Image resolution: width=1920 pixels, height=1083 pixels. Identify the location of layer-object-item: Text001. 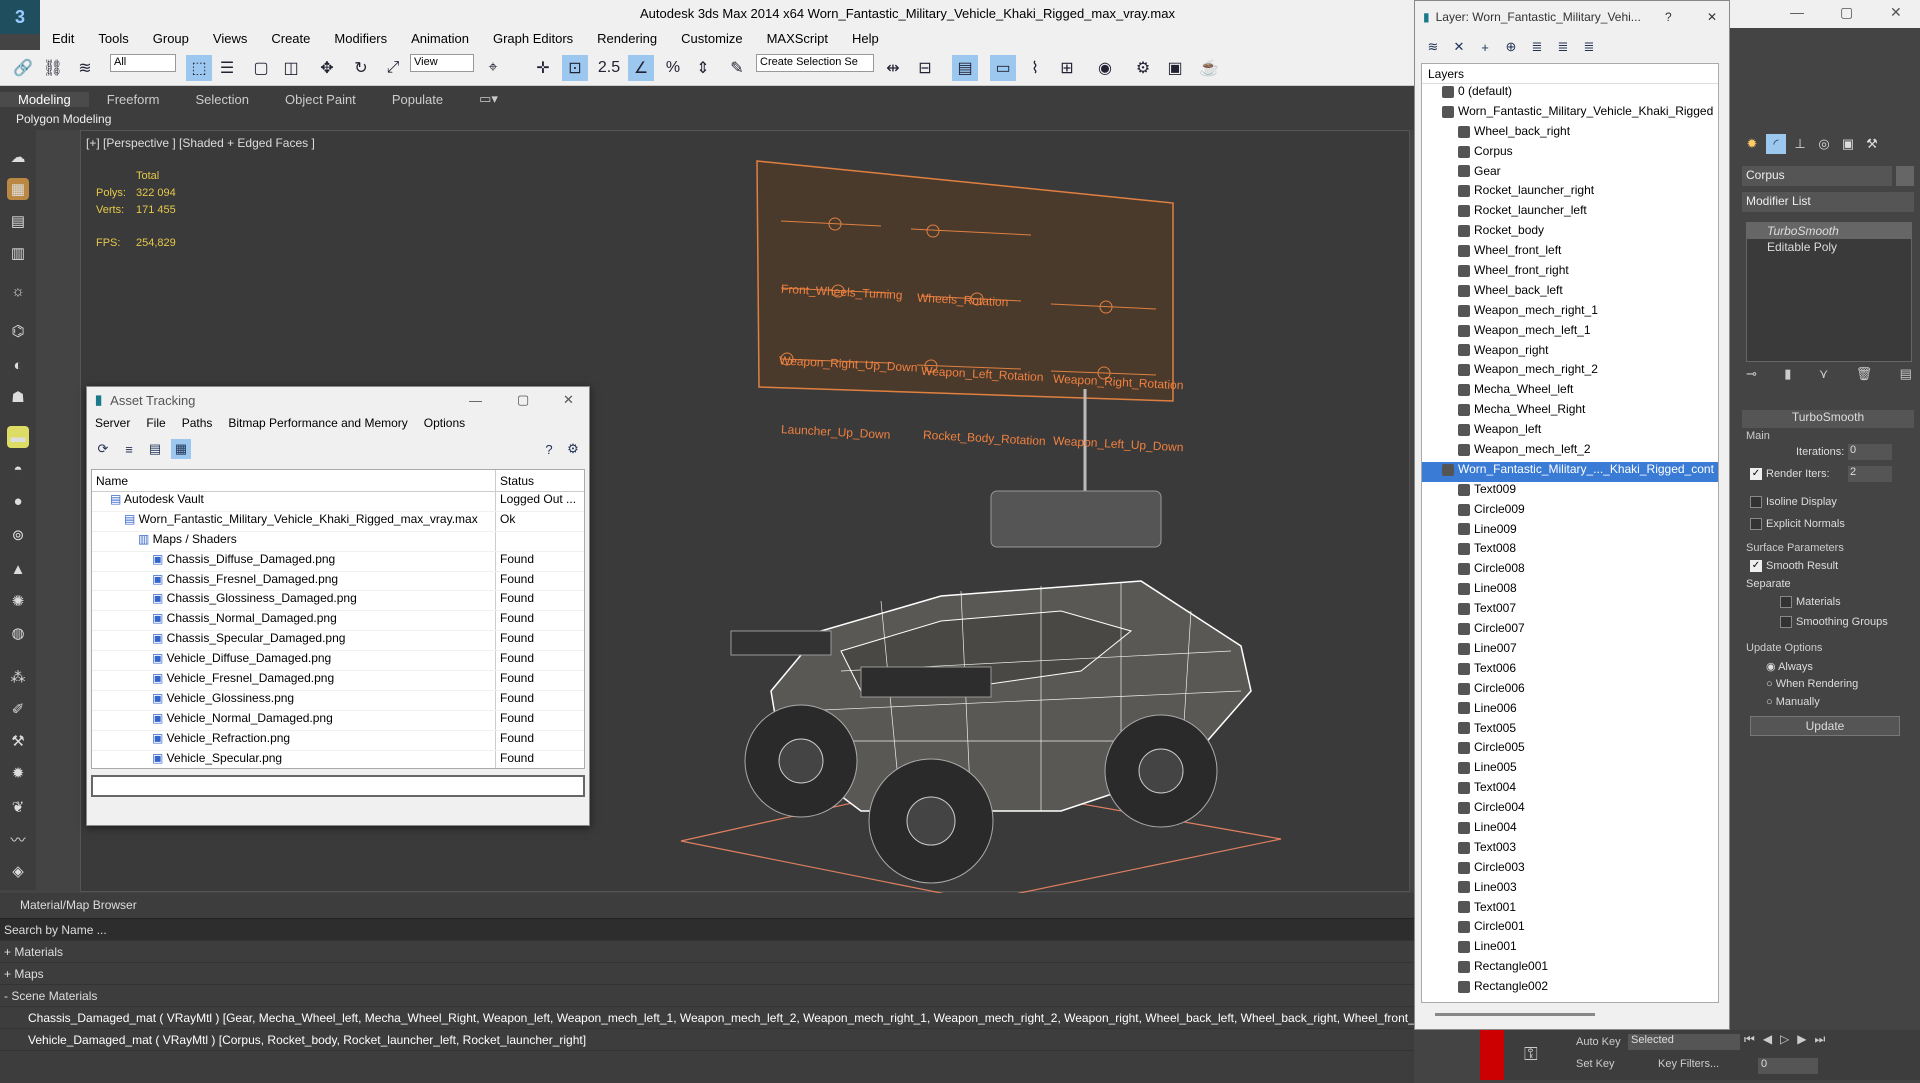
(1570, 910).